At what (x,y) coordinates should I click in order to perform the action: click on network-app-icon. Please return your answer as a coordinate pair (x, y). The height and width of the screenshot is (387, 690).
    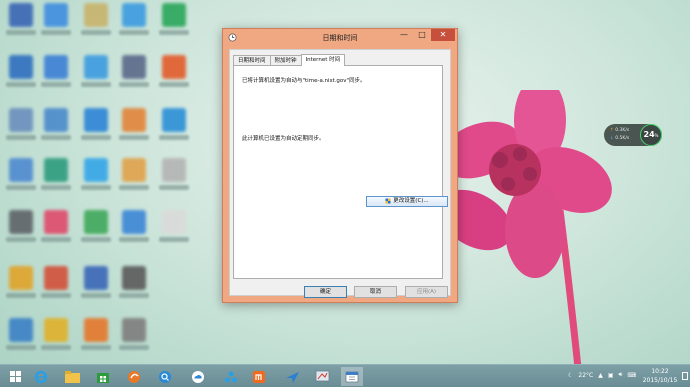
    Looking at the image, I should click on (231, 376).